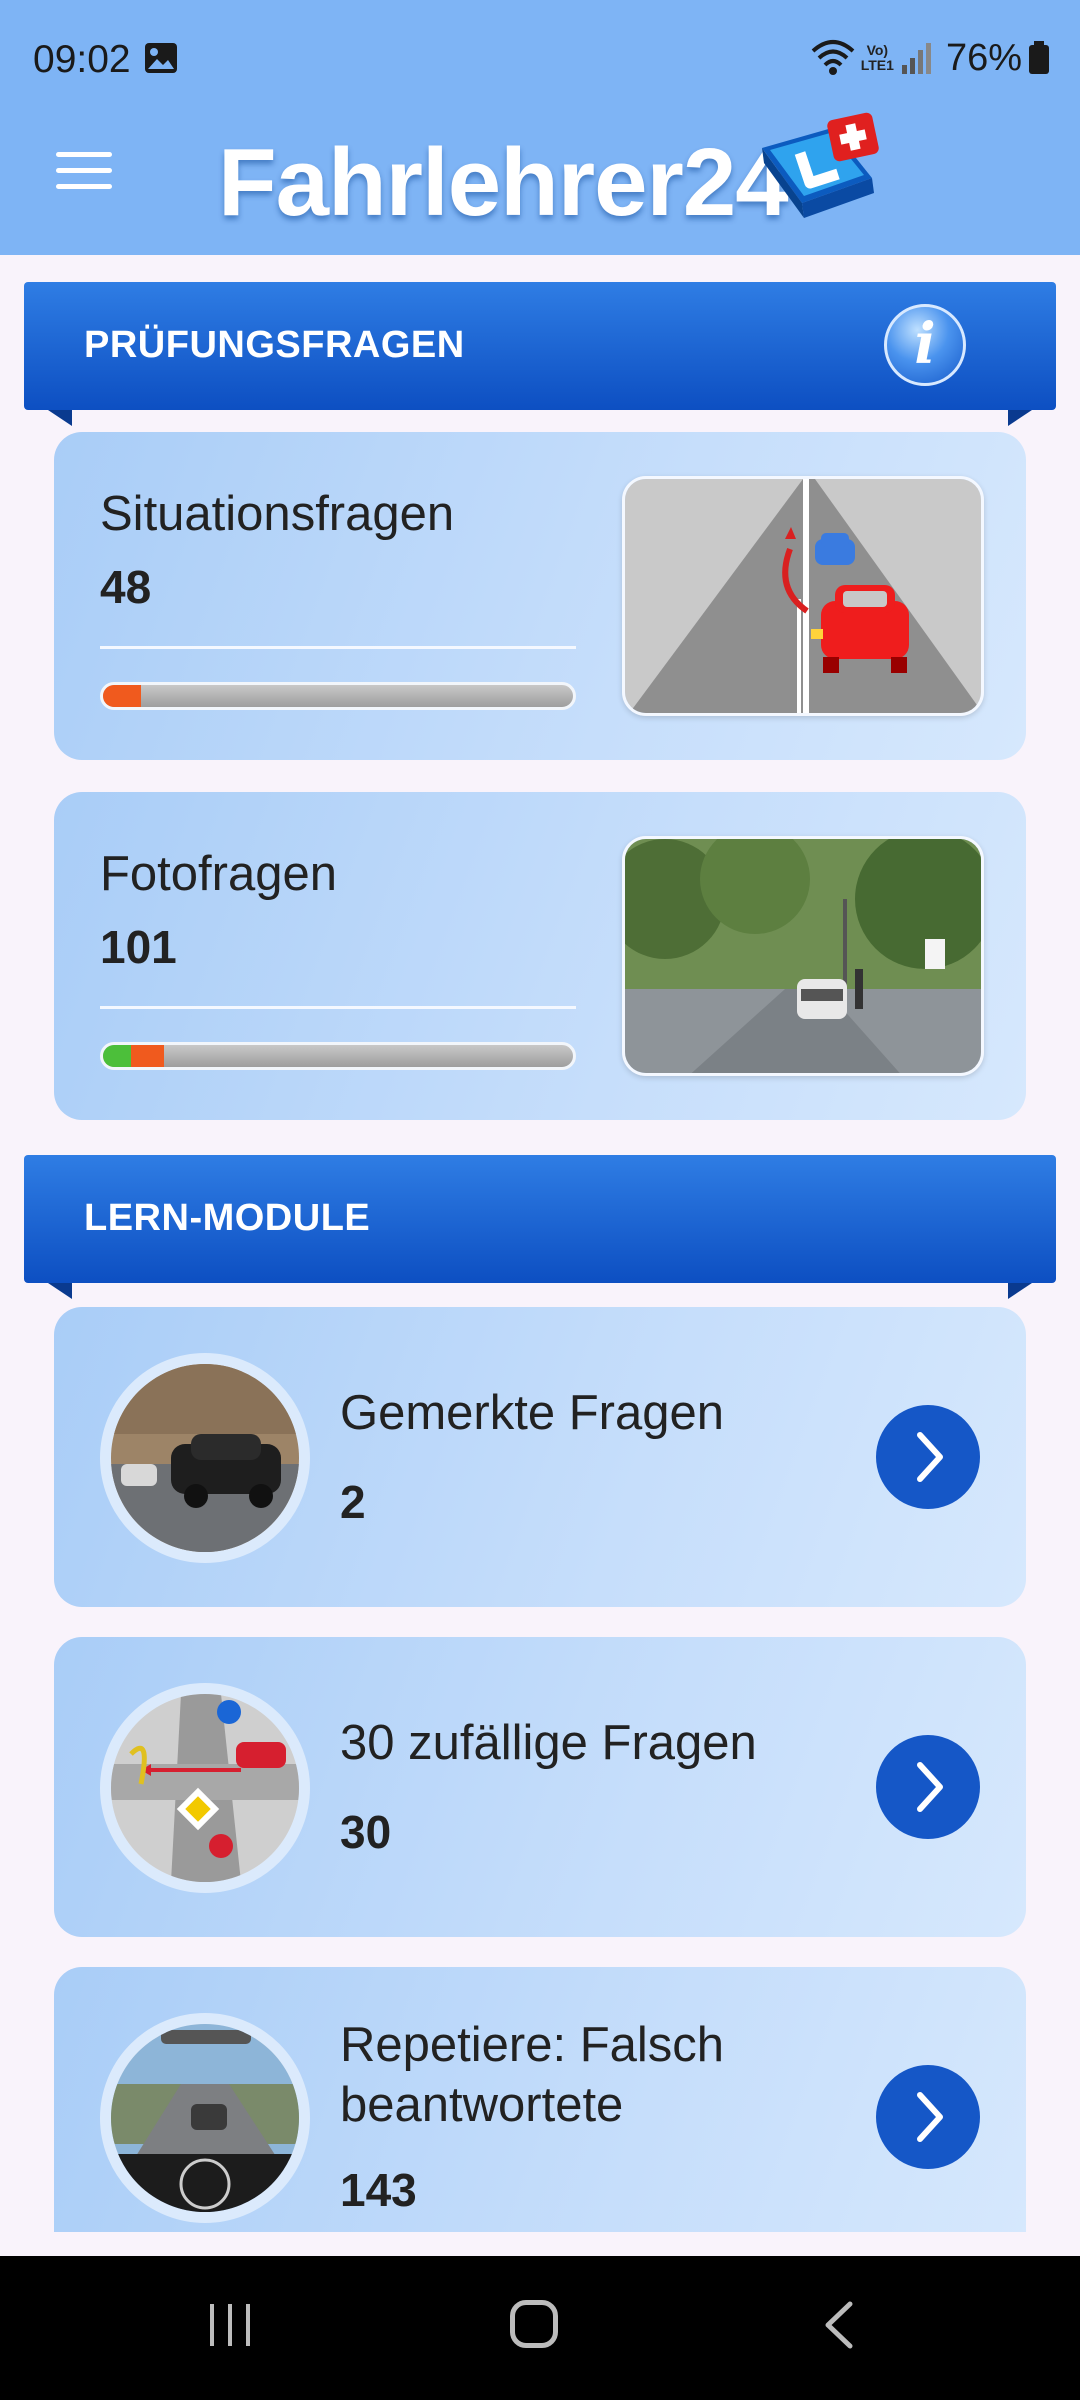 This screenshot has width=1080, height=2400. What do you see at coordinates (548, 1743) in the screenshot?
I see `module-title: 30 zufällige Fragen` at bounding box center [548, 1743].